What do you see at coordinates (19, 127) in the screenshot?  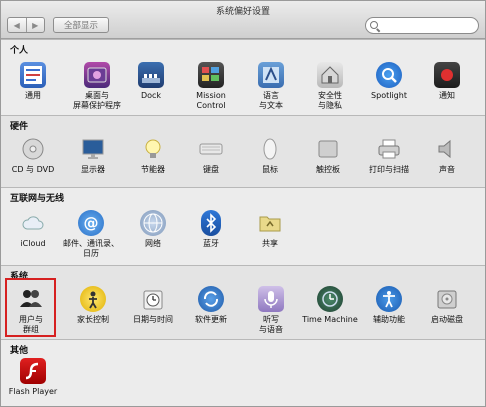 I see `section-title: 硬件` at bounding box center [19, 127].